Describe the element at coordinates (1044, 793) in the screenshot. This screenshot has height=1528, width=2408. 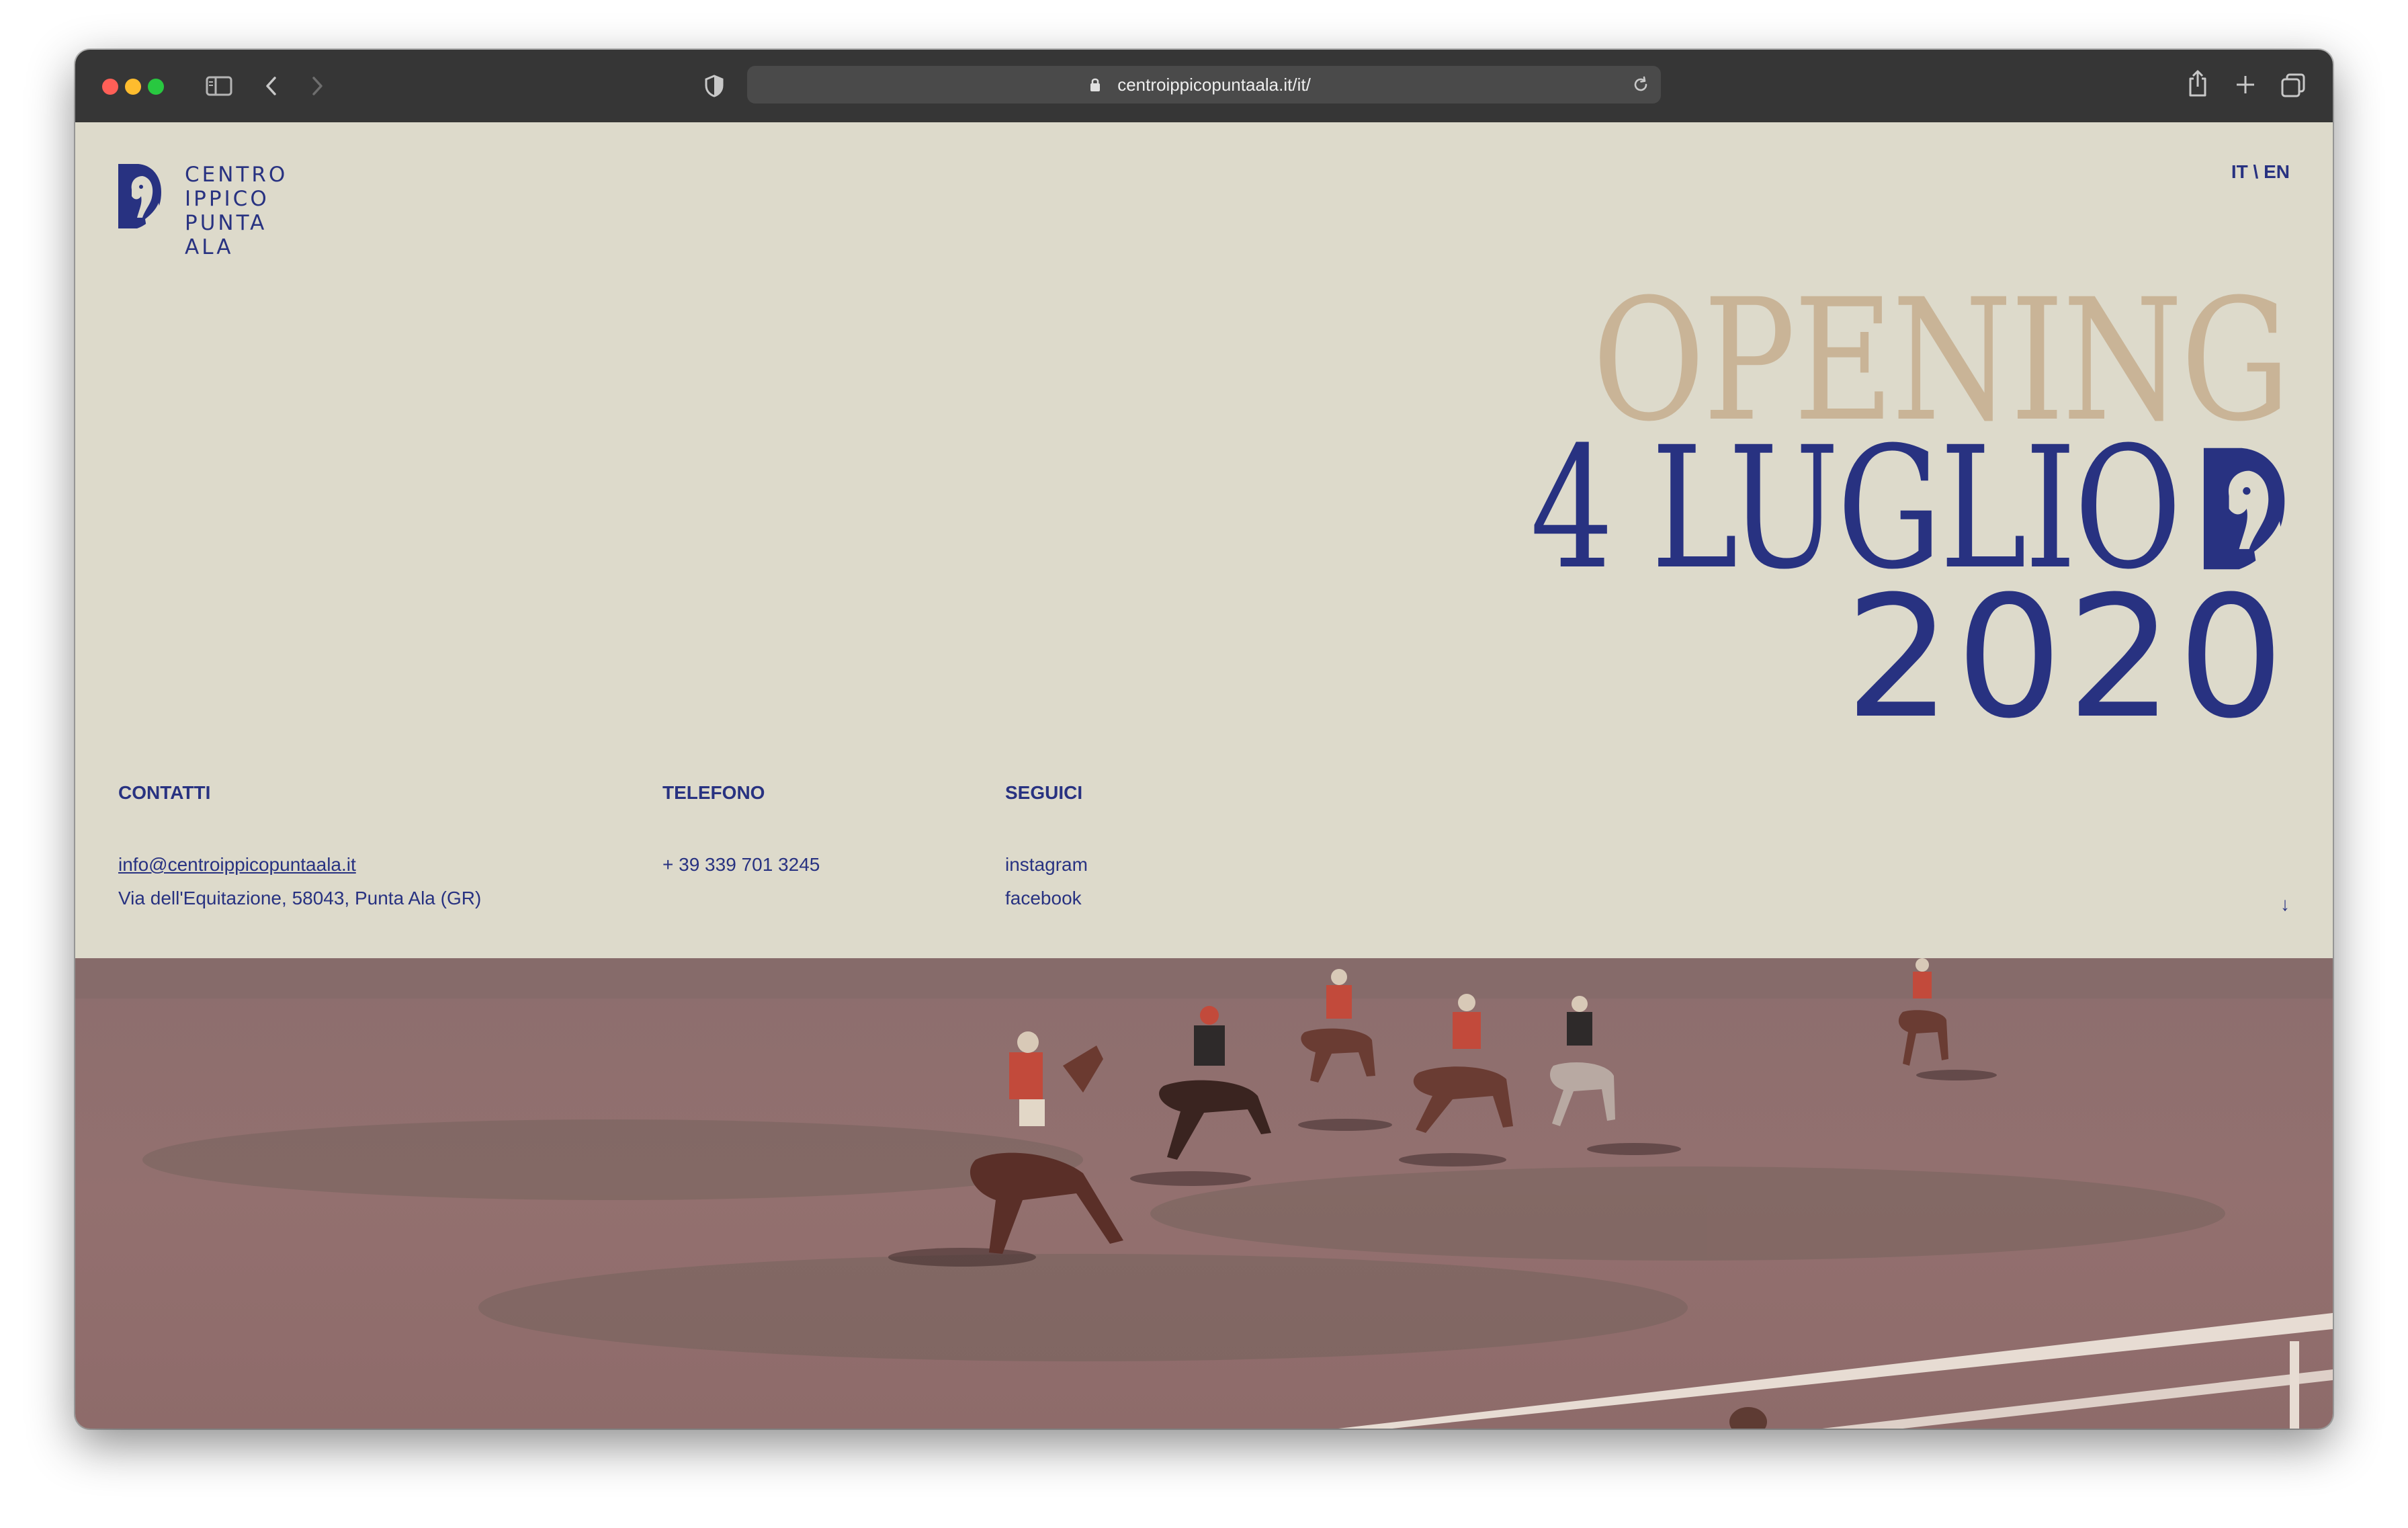
I see `seguici-heading: SEGUICI` at that location.